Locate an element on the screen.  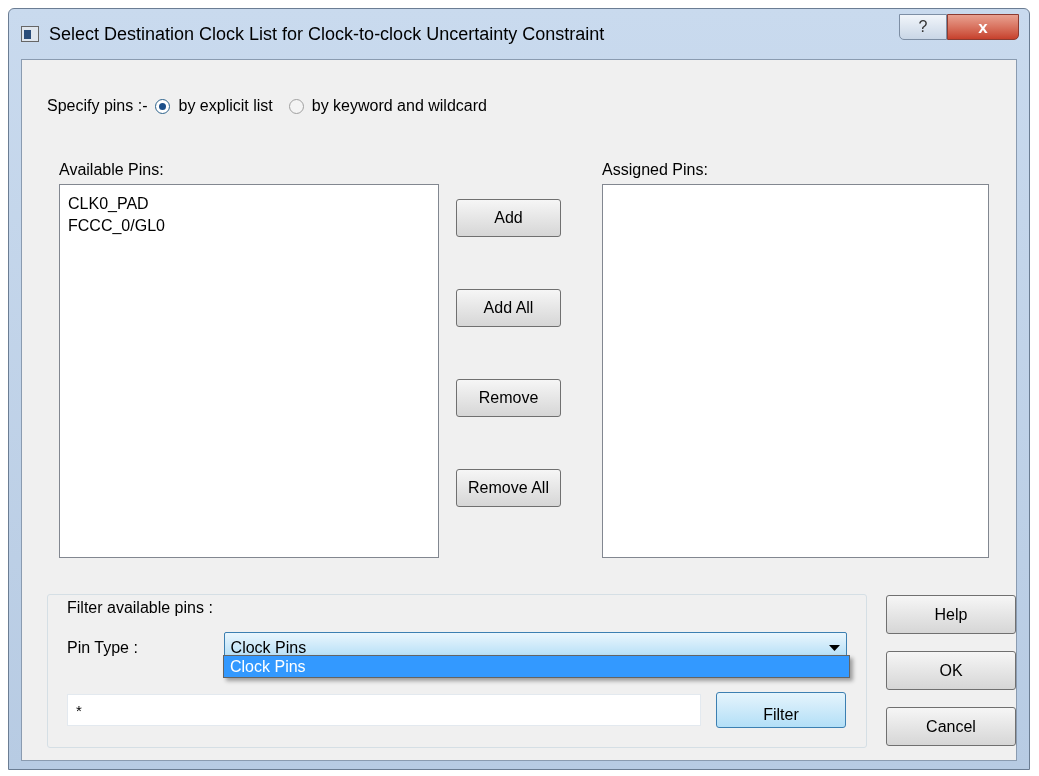
dialog-button: Help is located at coordinates (951, 614).